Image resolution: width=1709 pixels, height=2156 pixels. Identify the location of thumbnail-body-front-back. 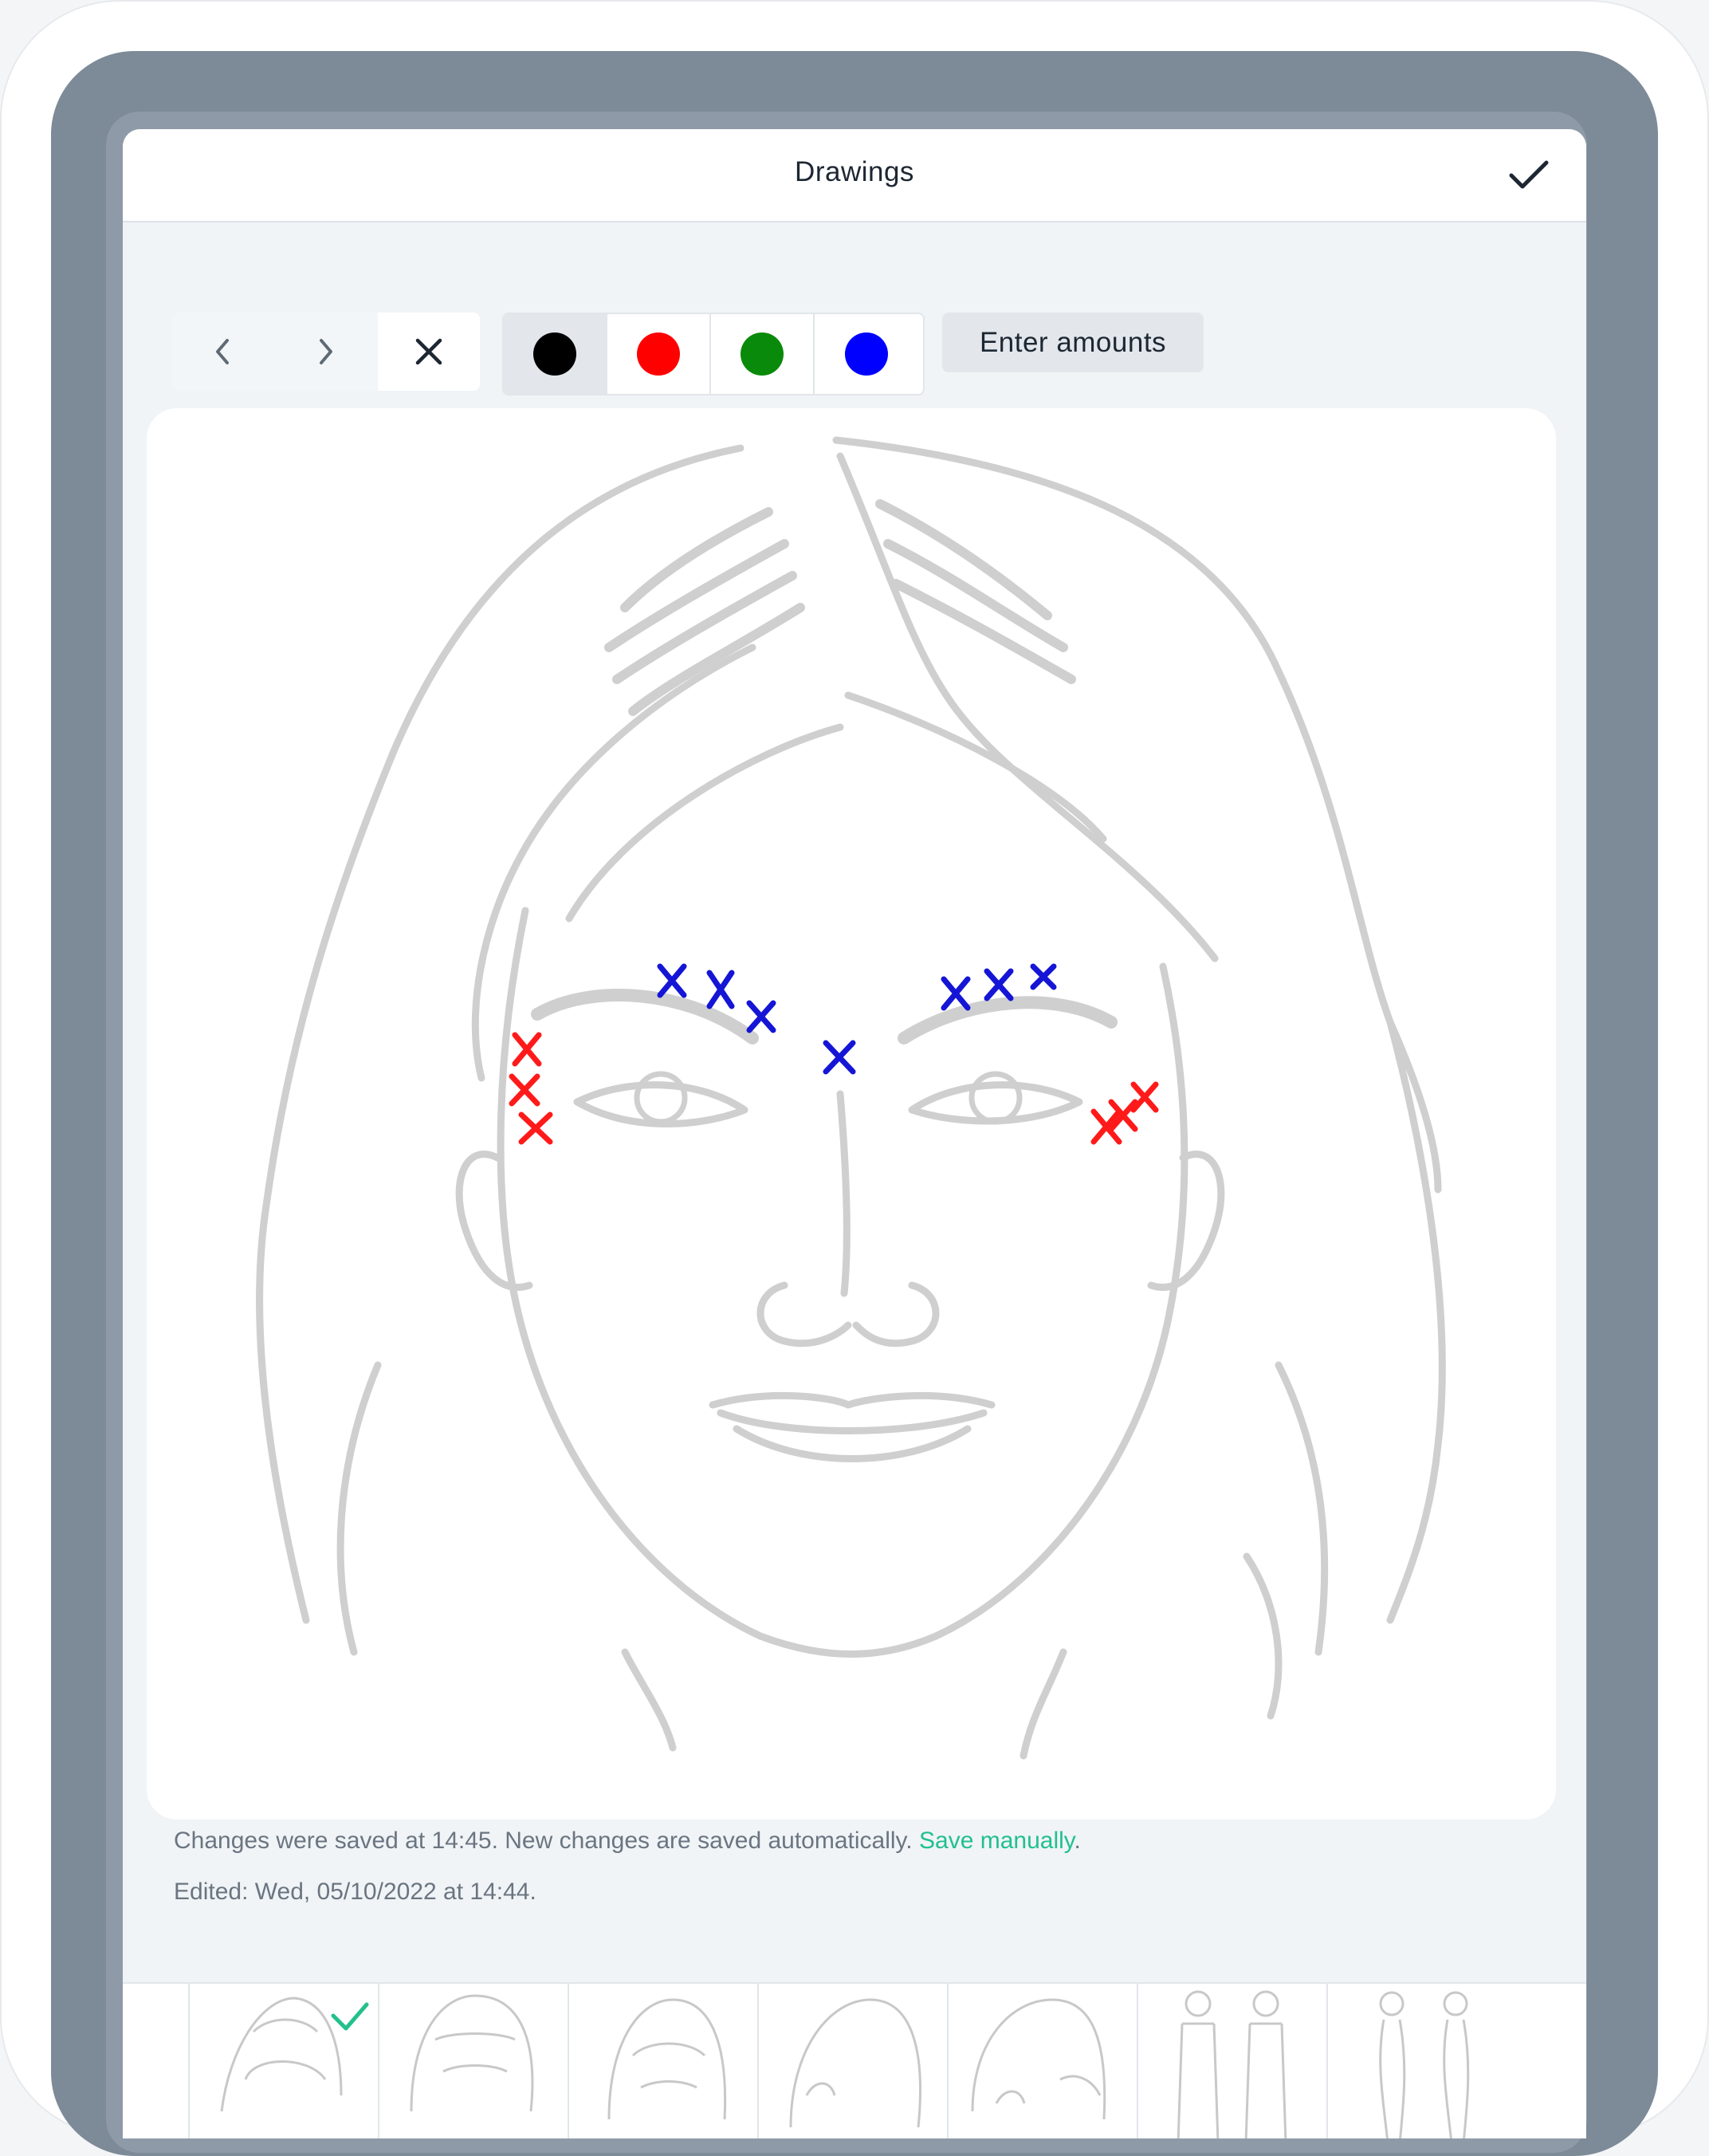
(1231, 2061).